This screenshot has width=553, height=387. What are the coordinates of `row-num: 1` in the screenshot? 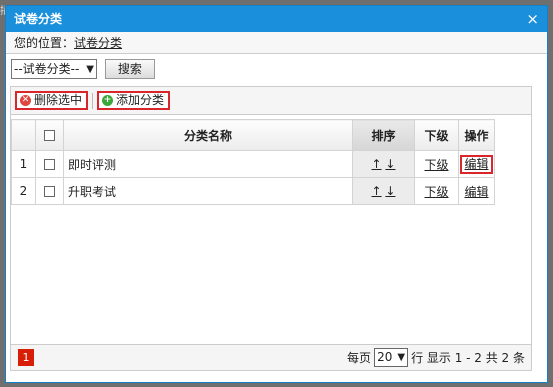 It's located at (23, 164).